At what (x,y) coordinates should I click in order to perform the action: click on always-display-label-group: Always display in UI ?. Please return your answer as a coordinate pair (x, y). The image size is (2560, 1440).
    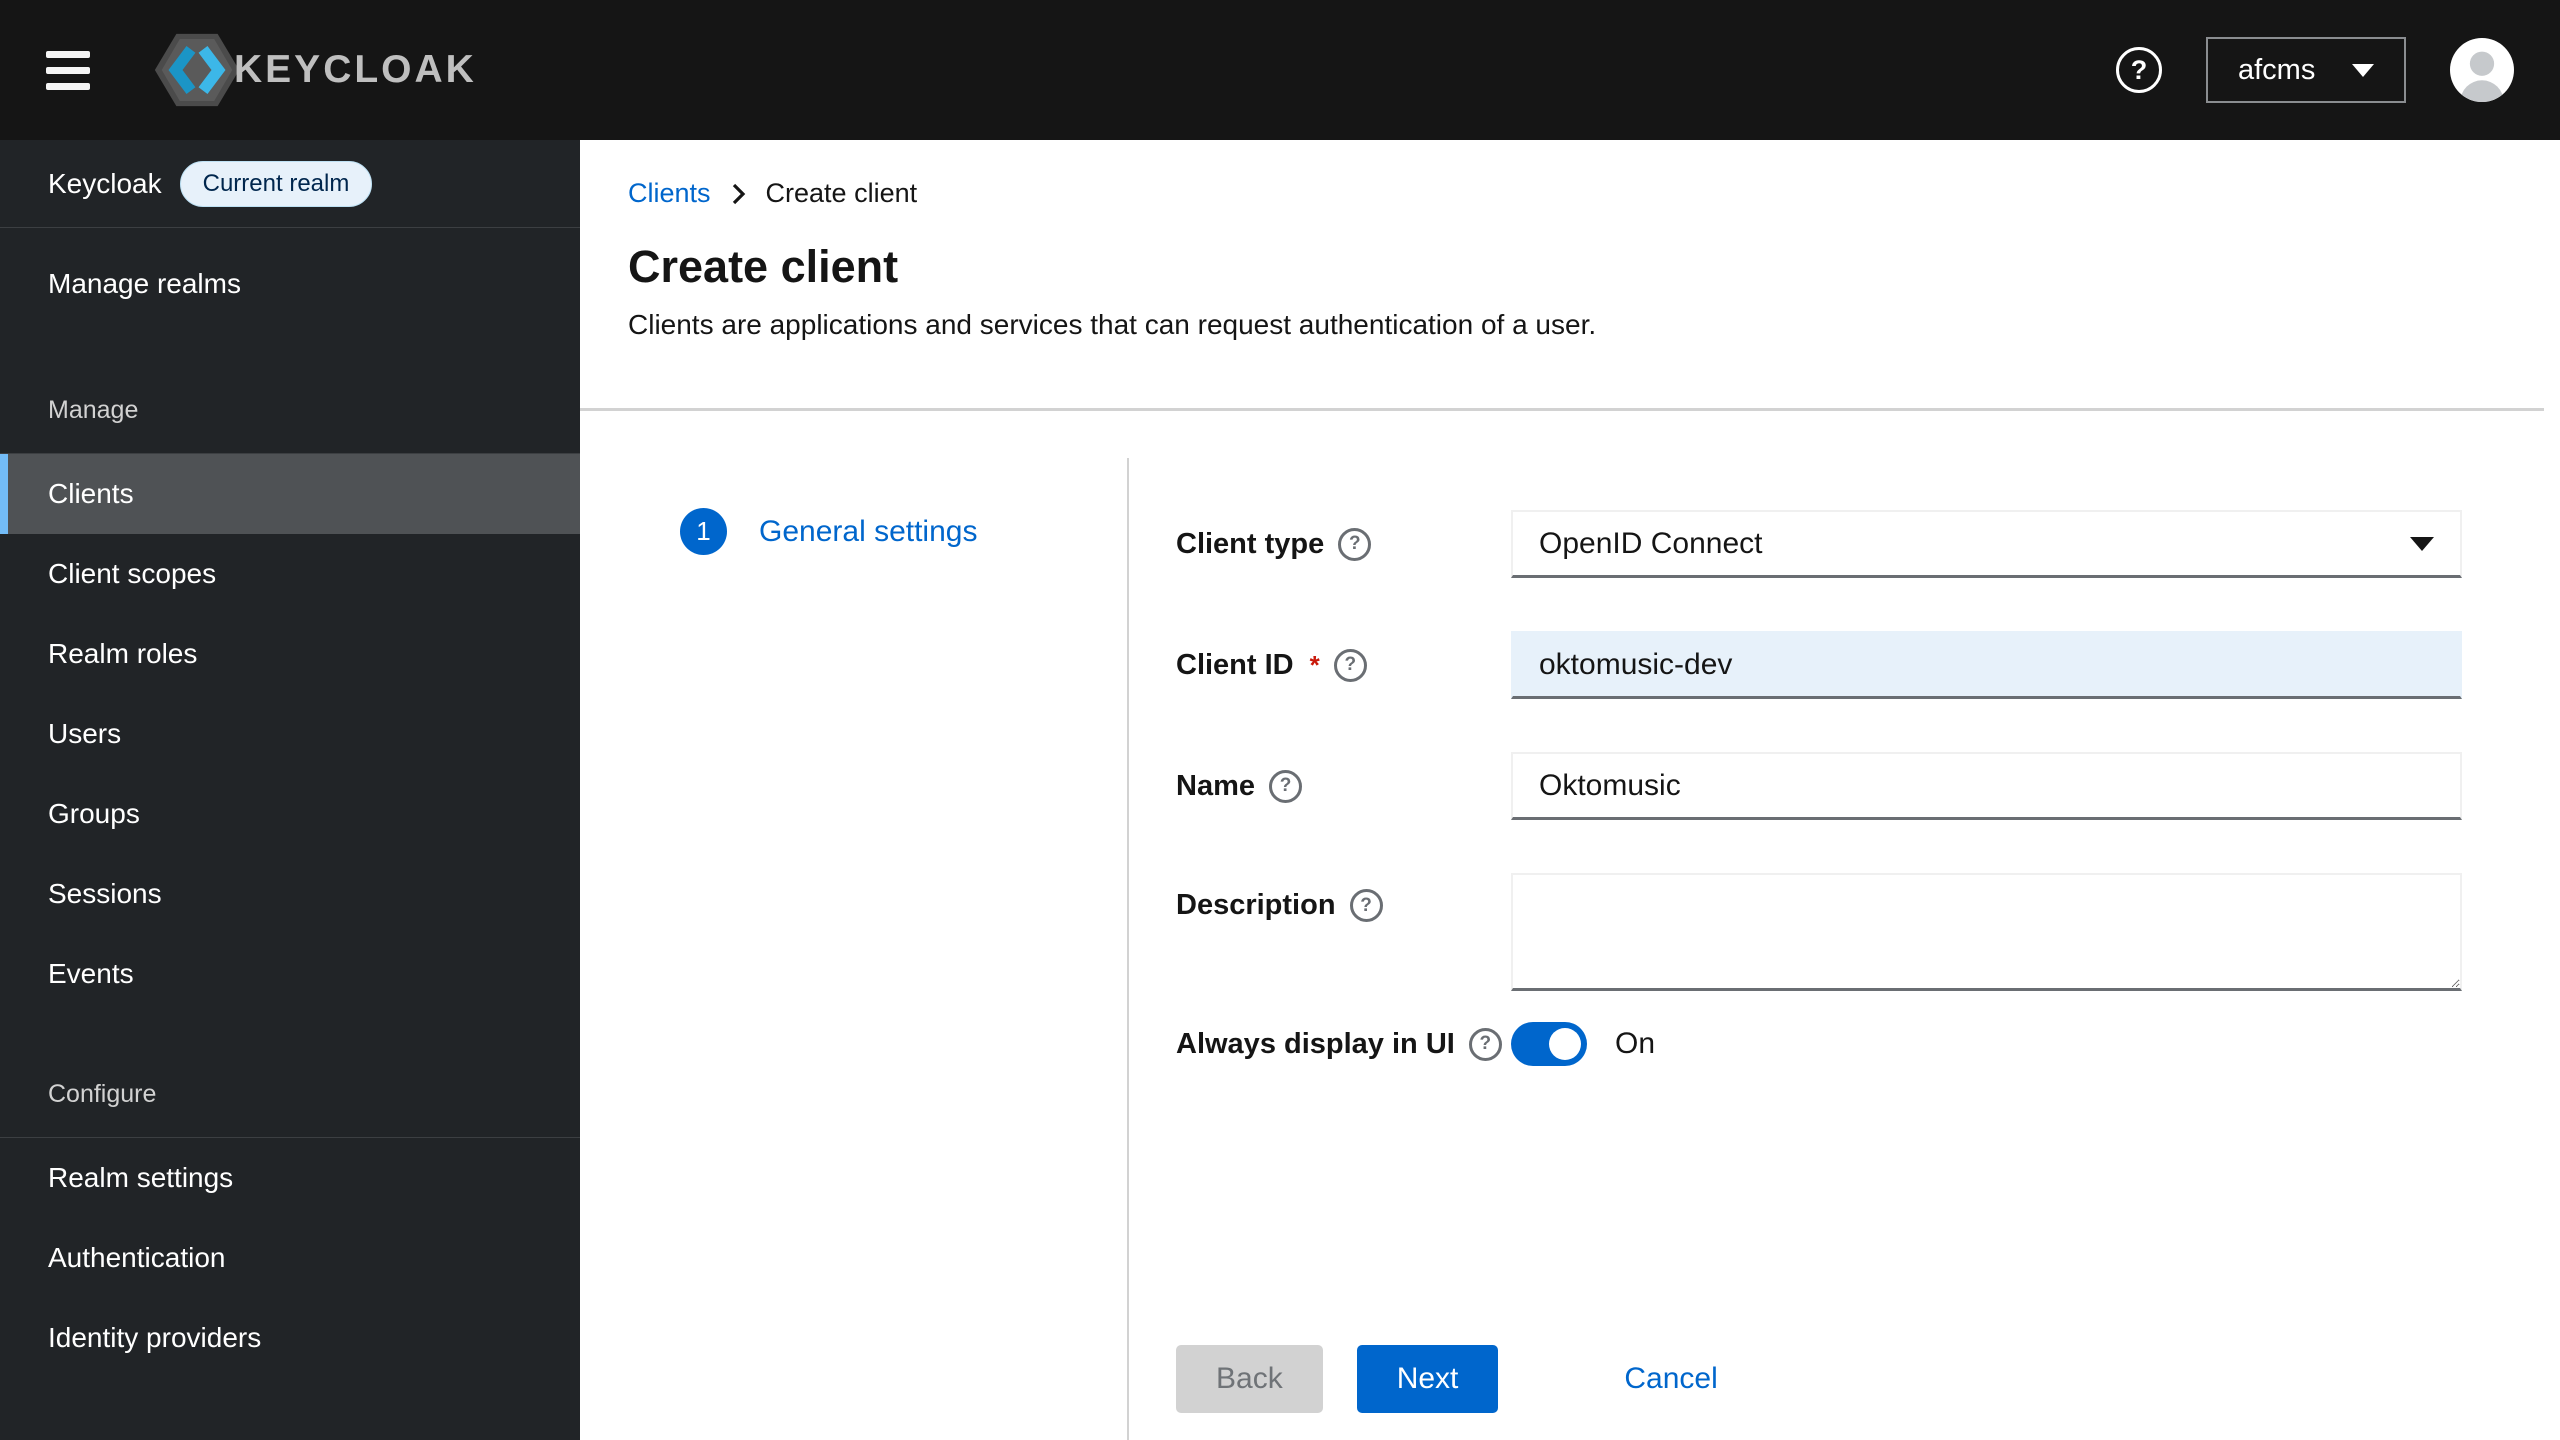
    Looking at the image, I should click on (1343, 1044).